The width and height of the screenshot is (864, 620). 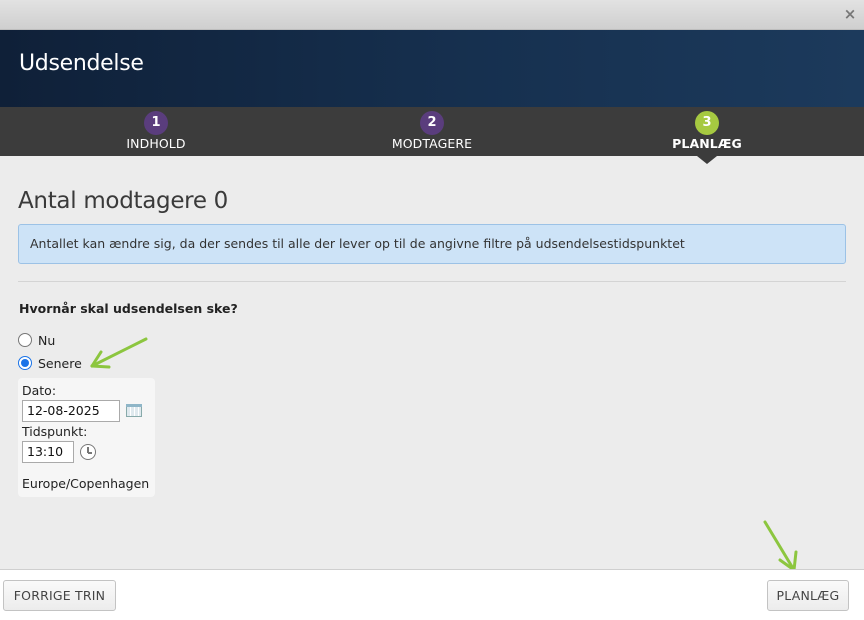 What do you see at coordinates (707, 143) in the screenshot?
I see `step-label: PLANLÆG` at bounding box center [707, 143].